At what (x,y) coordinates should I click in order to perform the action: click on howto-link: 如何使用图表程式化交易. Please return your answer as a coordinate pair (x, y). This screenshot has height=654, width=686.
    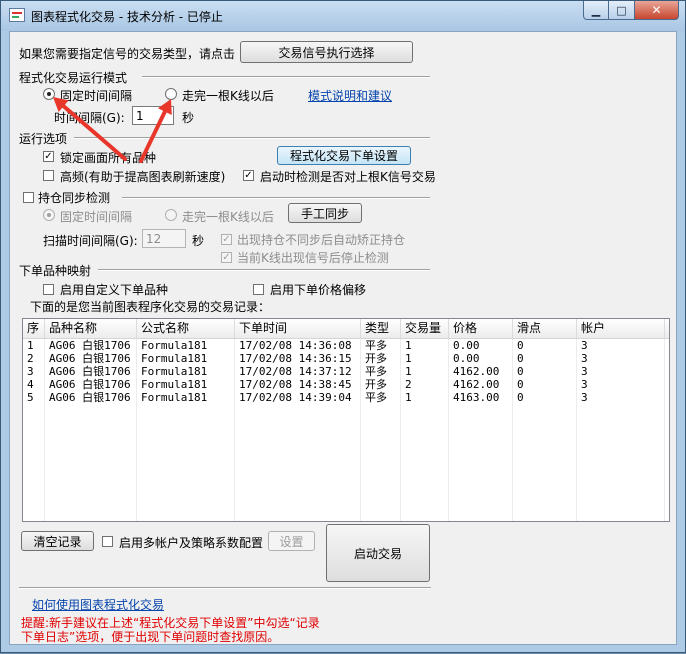
    Looking at the image, I should click on (98, 604).